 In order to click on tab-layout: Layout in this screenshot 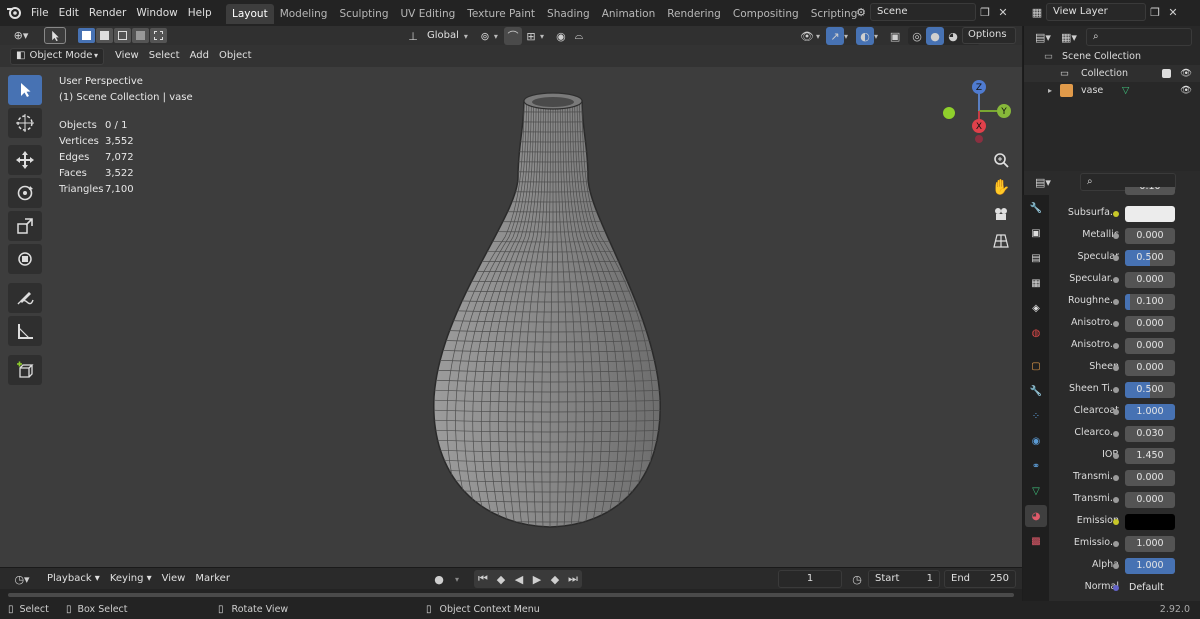, I will do `click(250, 14)`.